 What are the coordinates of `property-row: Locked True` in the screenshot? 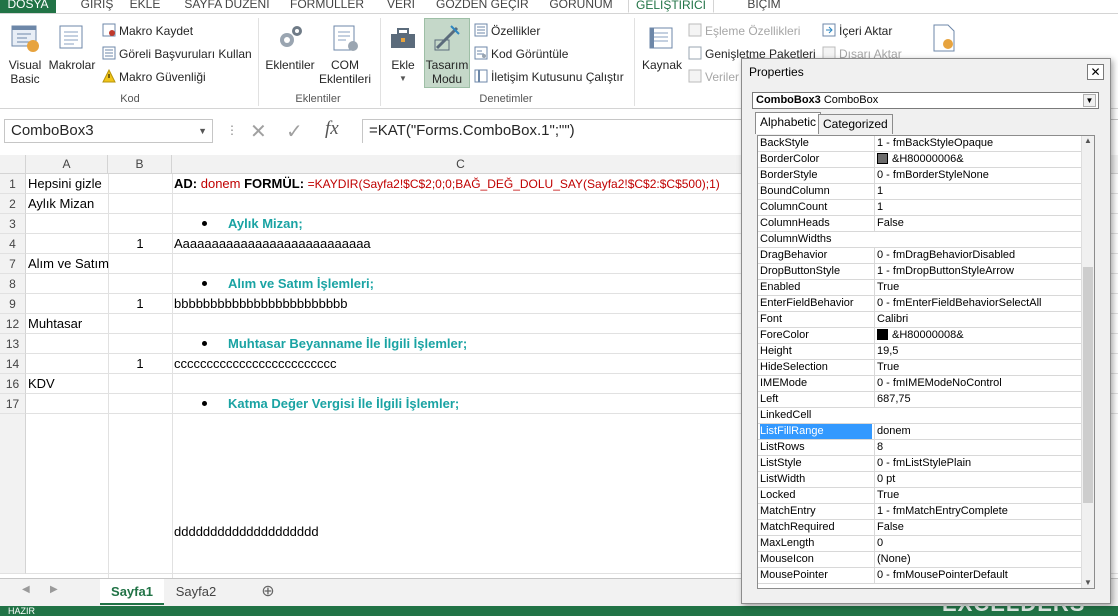 It's located at (919, 496).